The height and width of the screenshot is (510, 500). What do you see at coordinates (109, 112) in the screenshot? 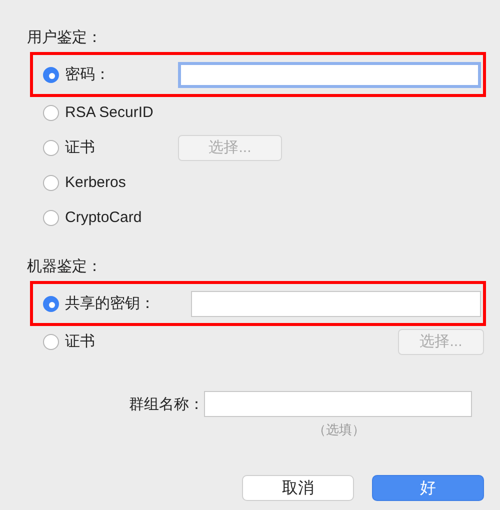
I see `option-label: RSA SecurID` at bounding box center [109, 112].